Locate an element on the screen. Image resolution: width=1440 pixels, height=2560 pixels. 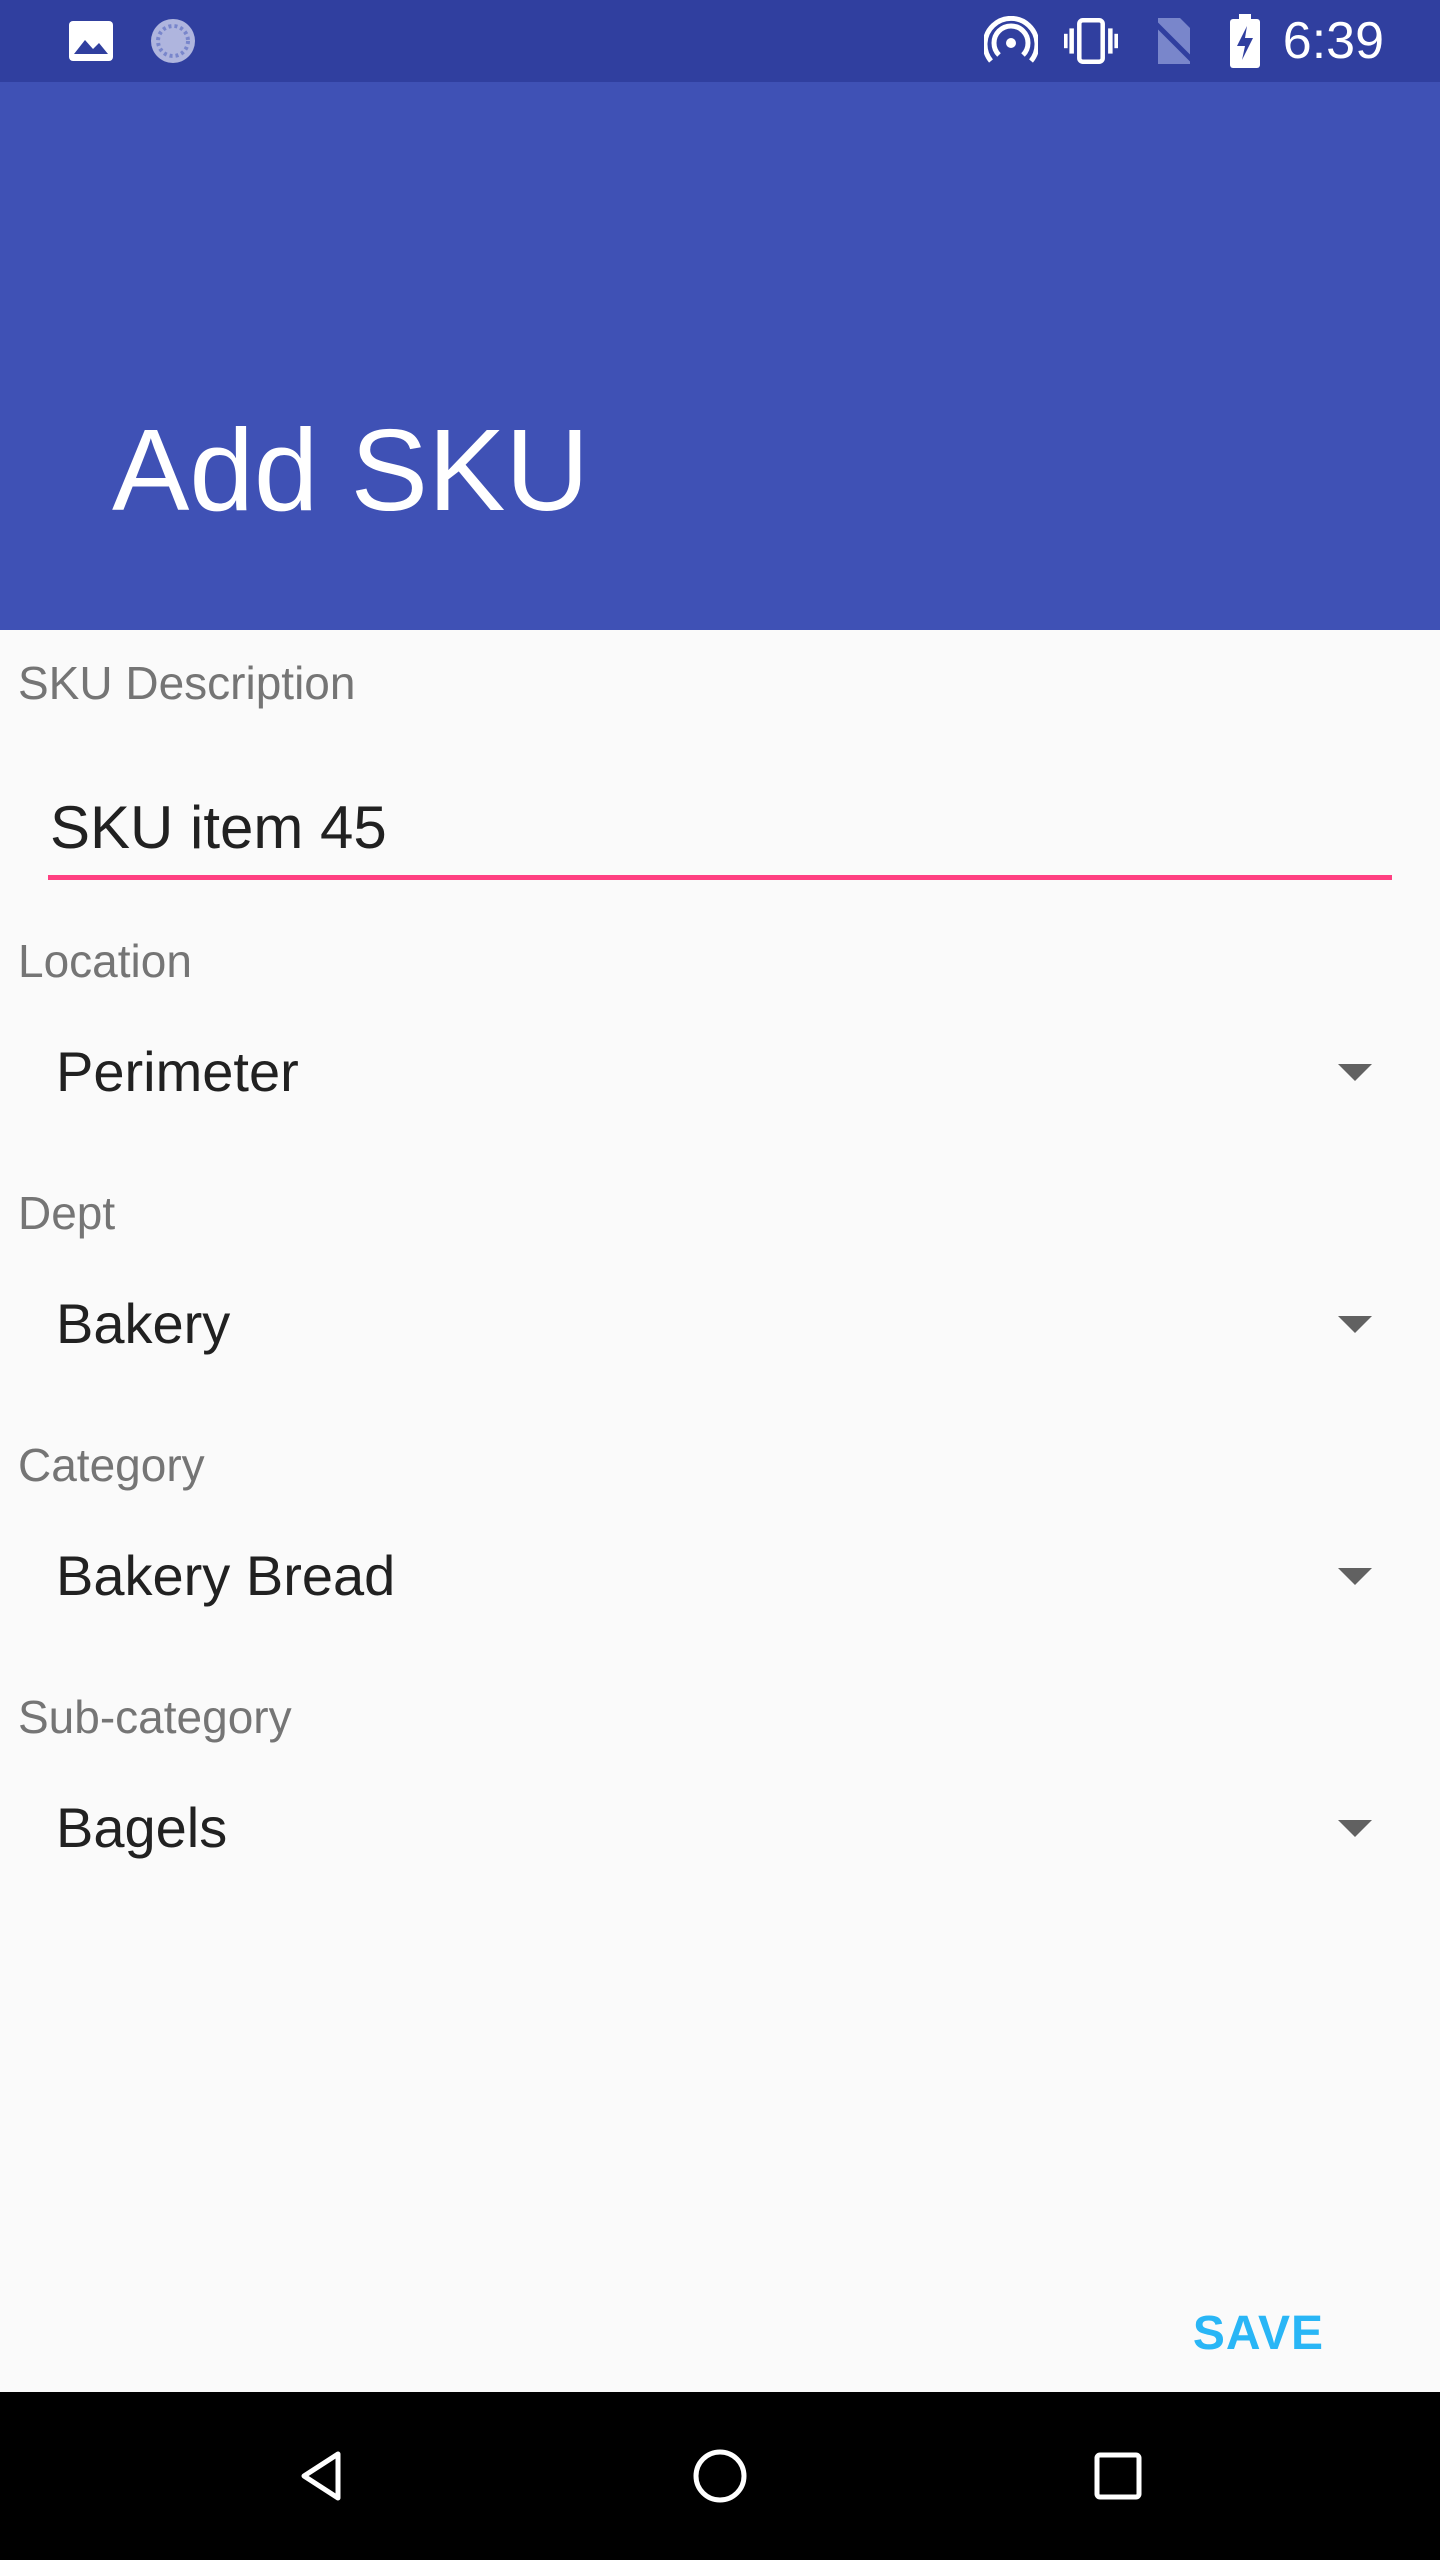
image-icon is located at coordinates (91, 41).